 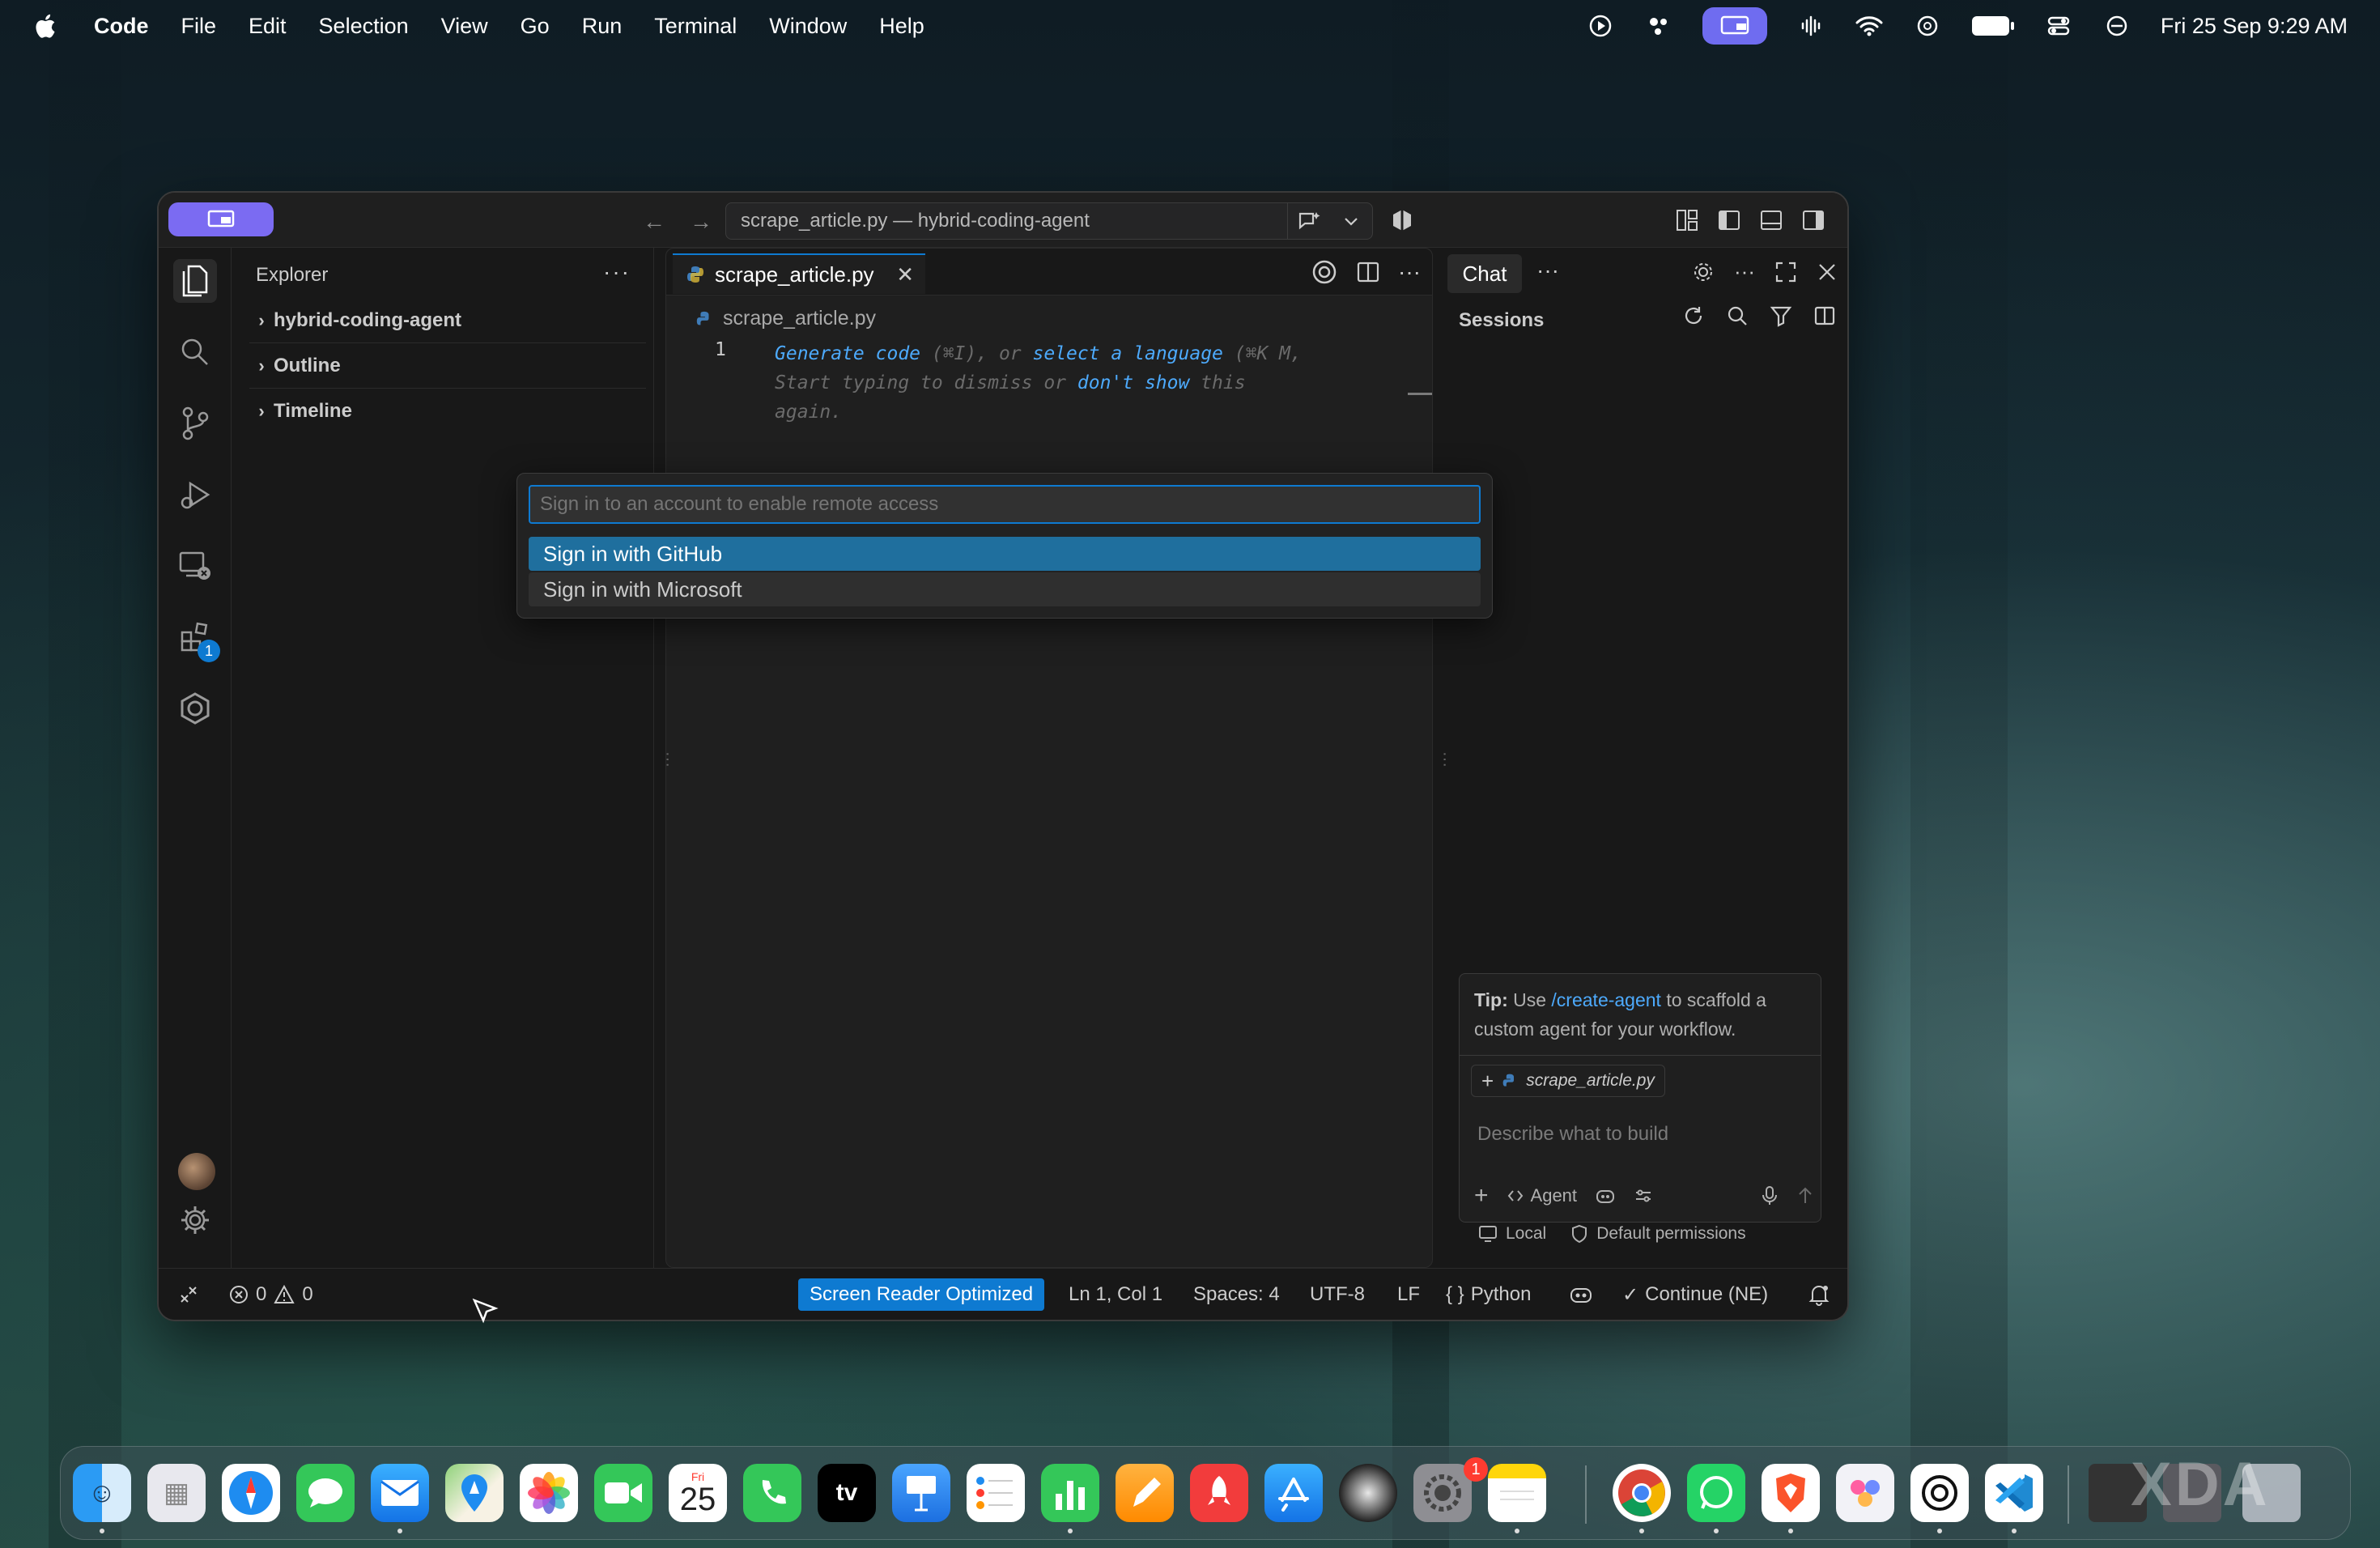 I want to click on quick-pick-input, so click(x=1005, y=504).